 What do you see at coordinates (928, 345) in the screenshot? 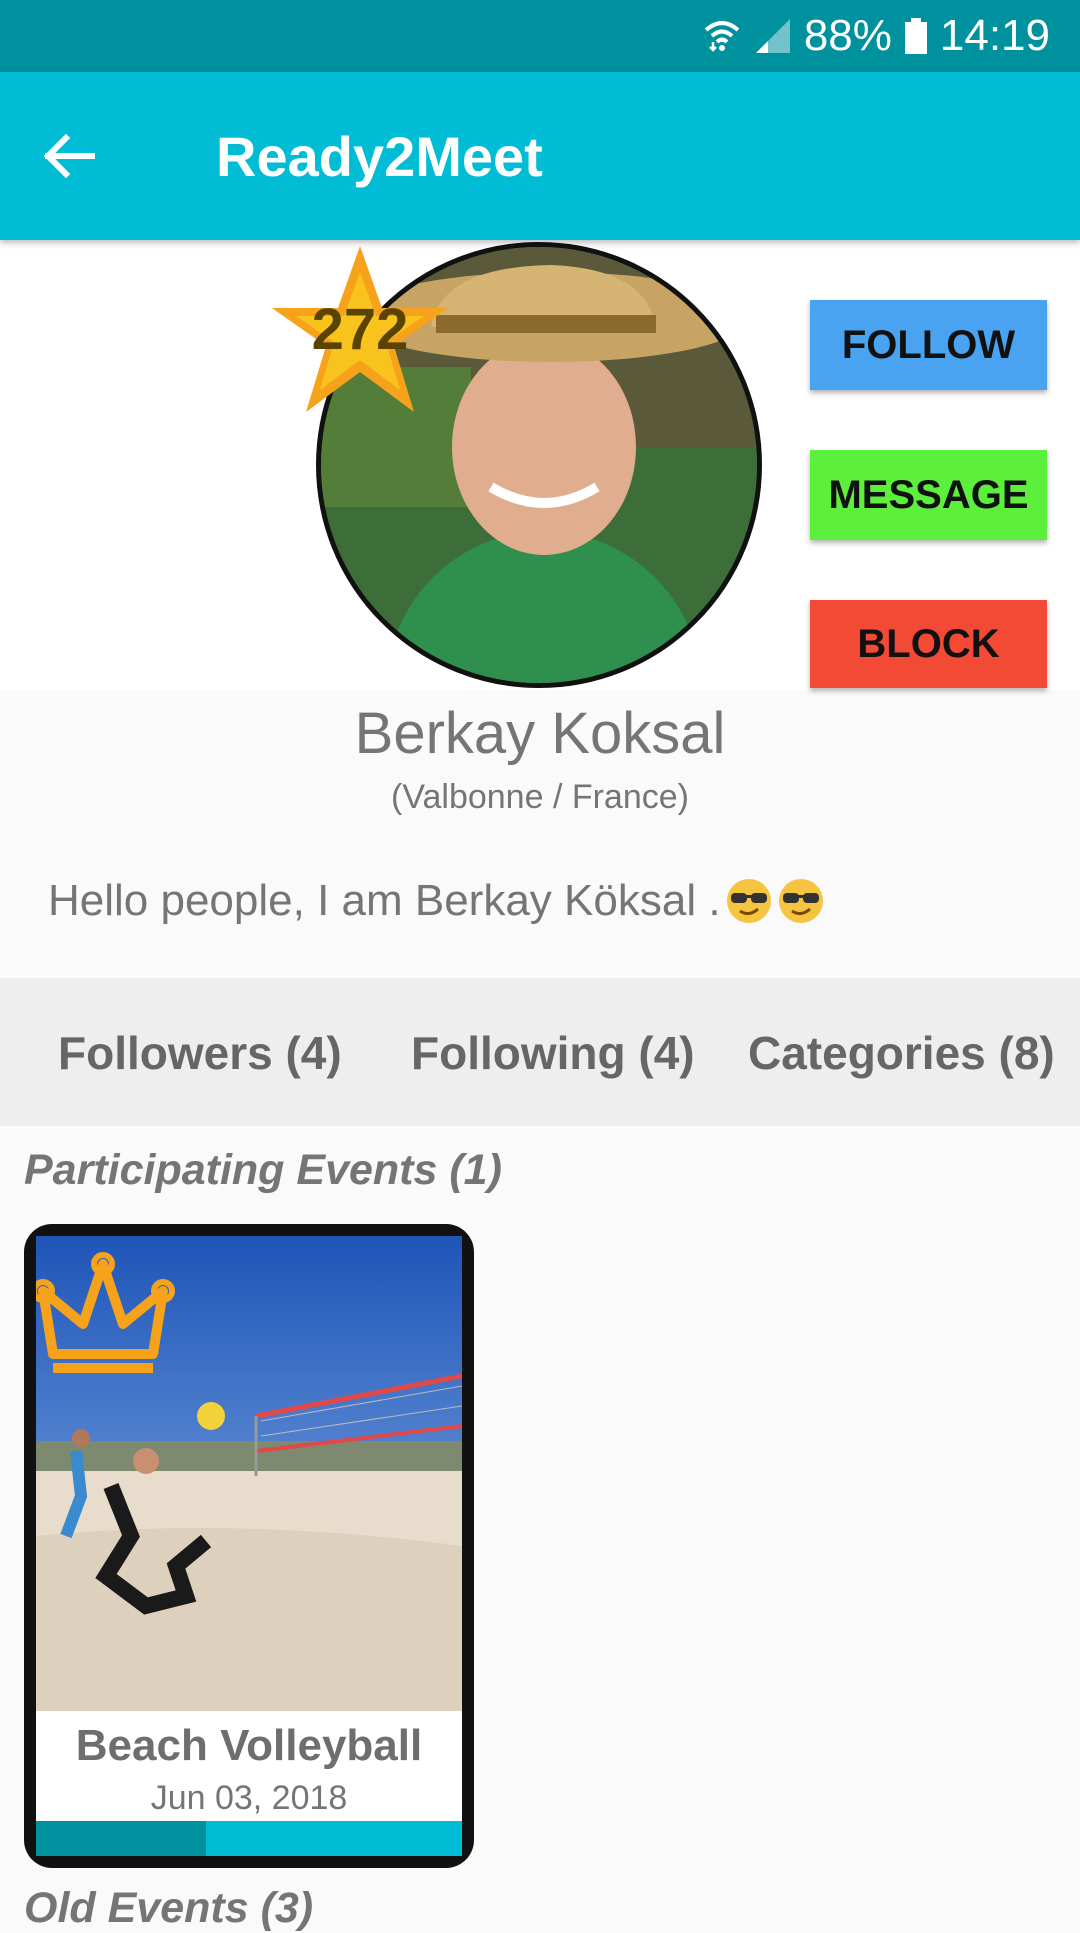
I see `follow-button: FOLLOW` at bounding box center [928, 345].